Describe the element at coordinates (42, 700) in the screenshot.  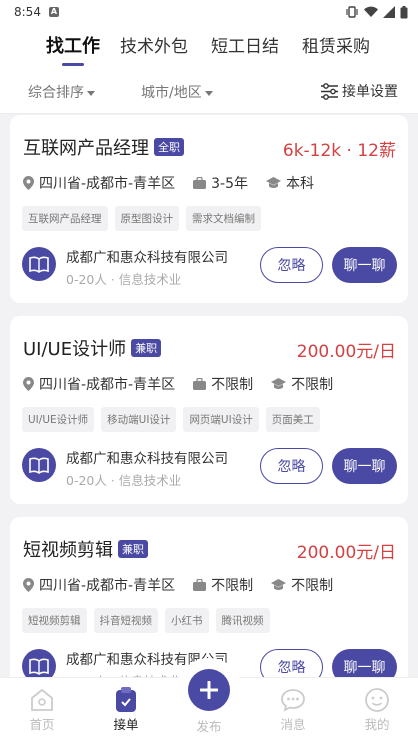
I see `home-icon` at that location.